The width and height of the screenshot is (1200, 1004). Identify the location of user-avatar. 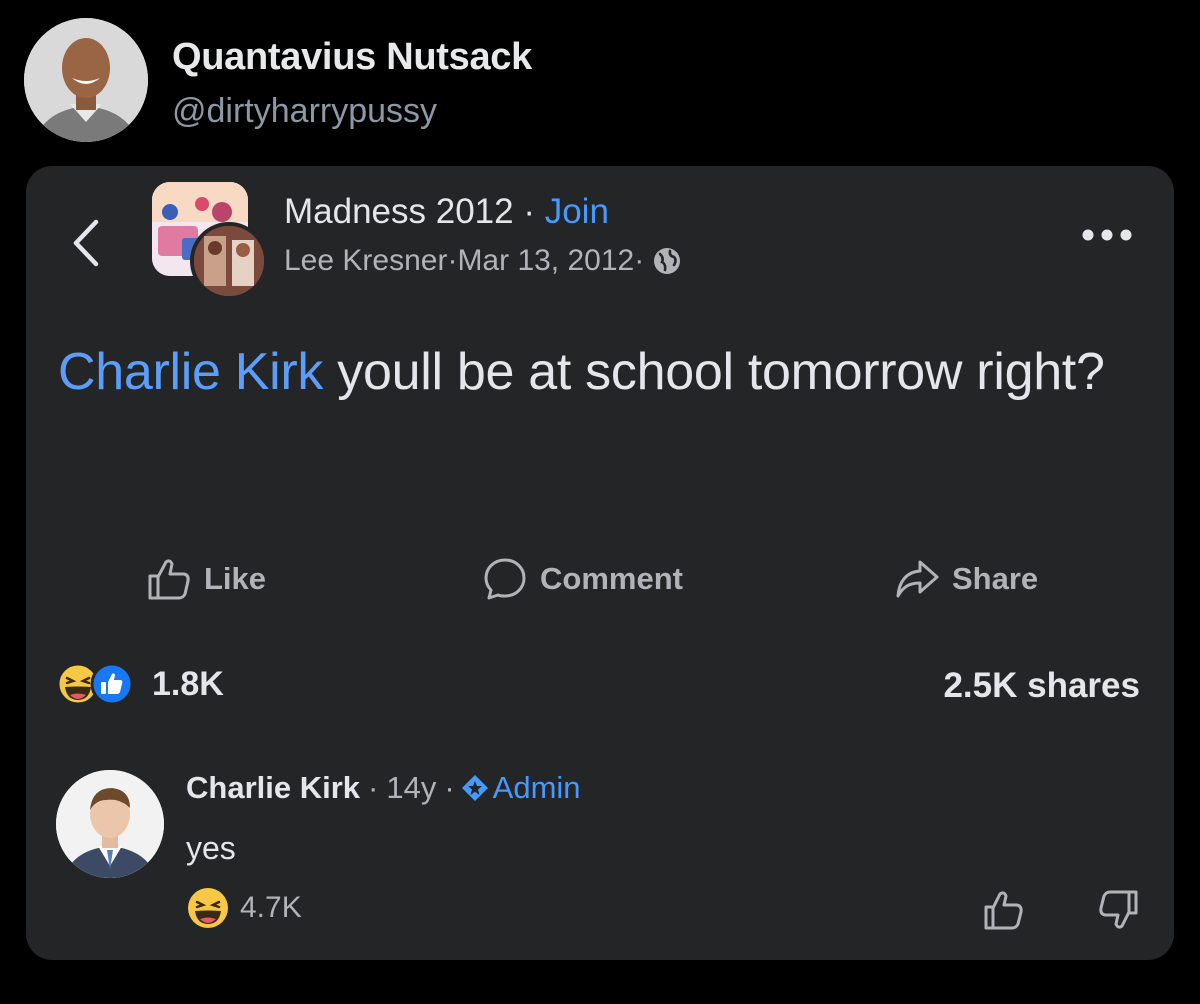
(86, 80).